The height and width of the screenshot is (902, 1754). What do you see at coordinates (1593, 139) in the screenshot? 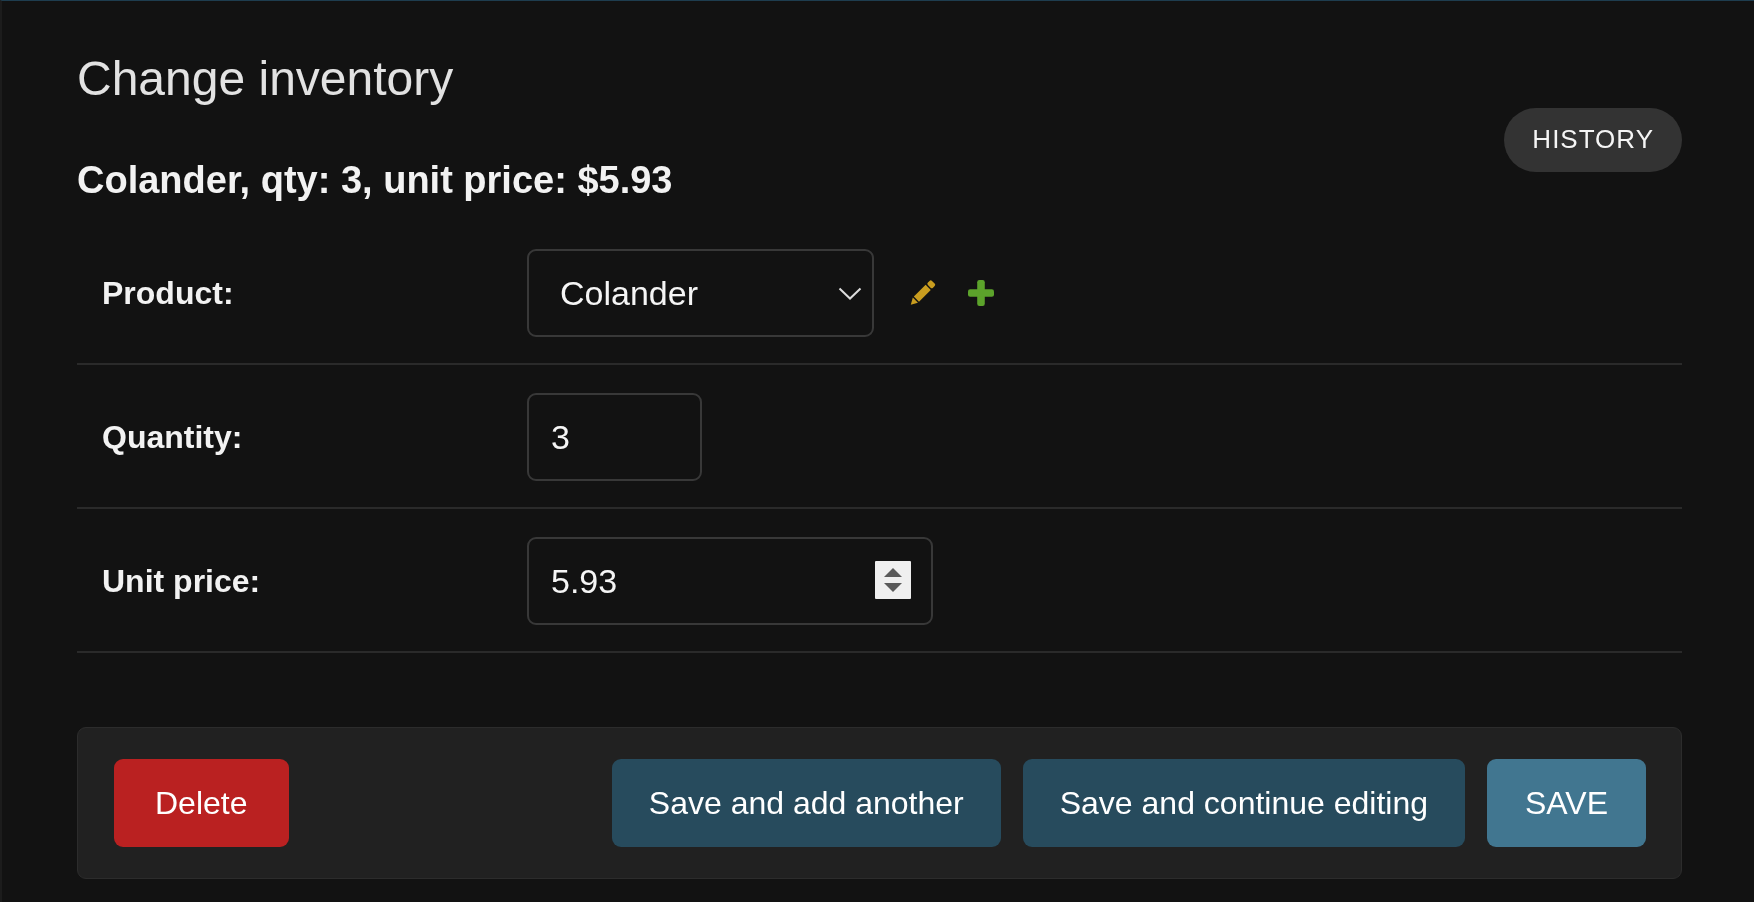
I see `history-button: HISTORY` at bounding box center [1593, 139].